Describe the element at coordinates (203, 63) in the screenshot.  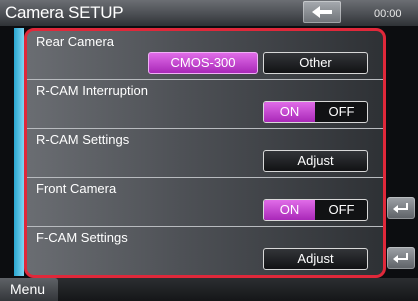
I see `cmos-300-button: CMOS-300` at that location.